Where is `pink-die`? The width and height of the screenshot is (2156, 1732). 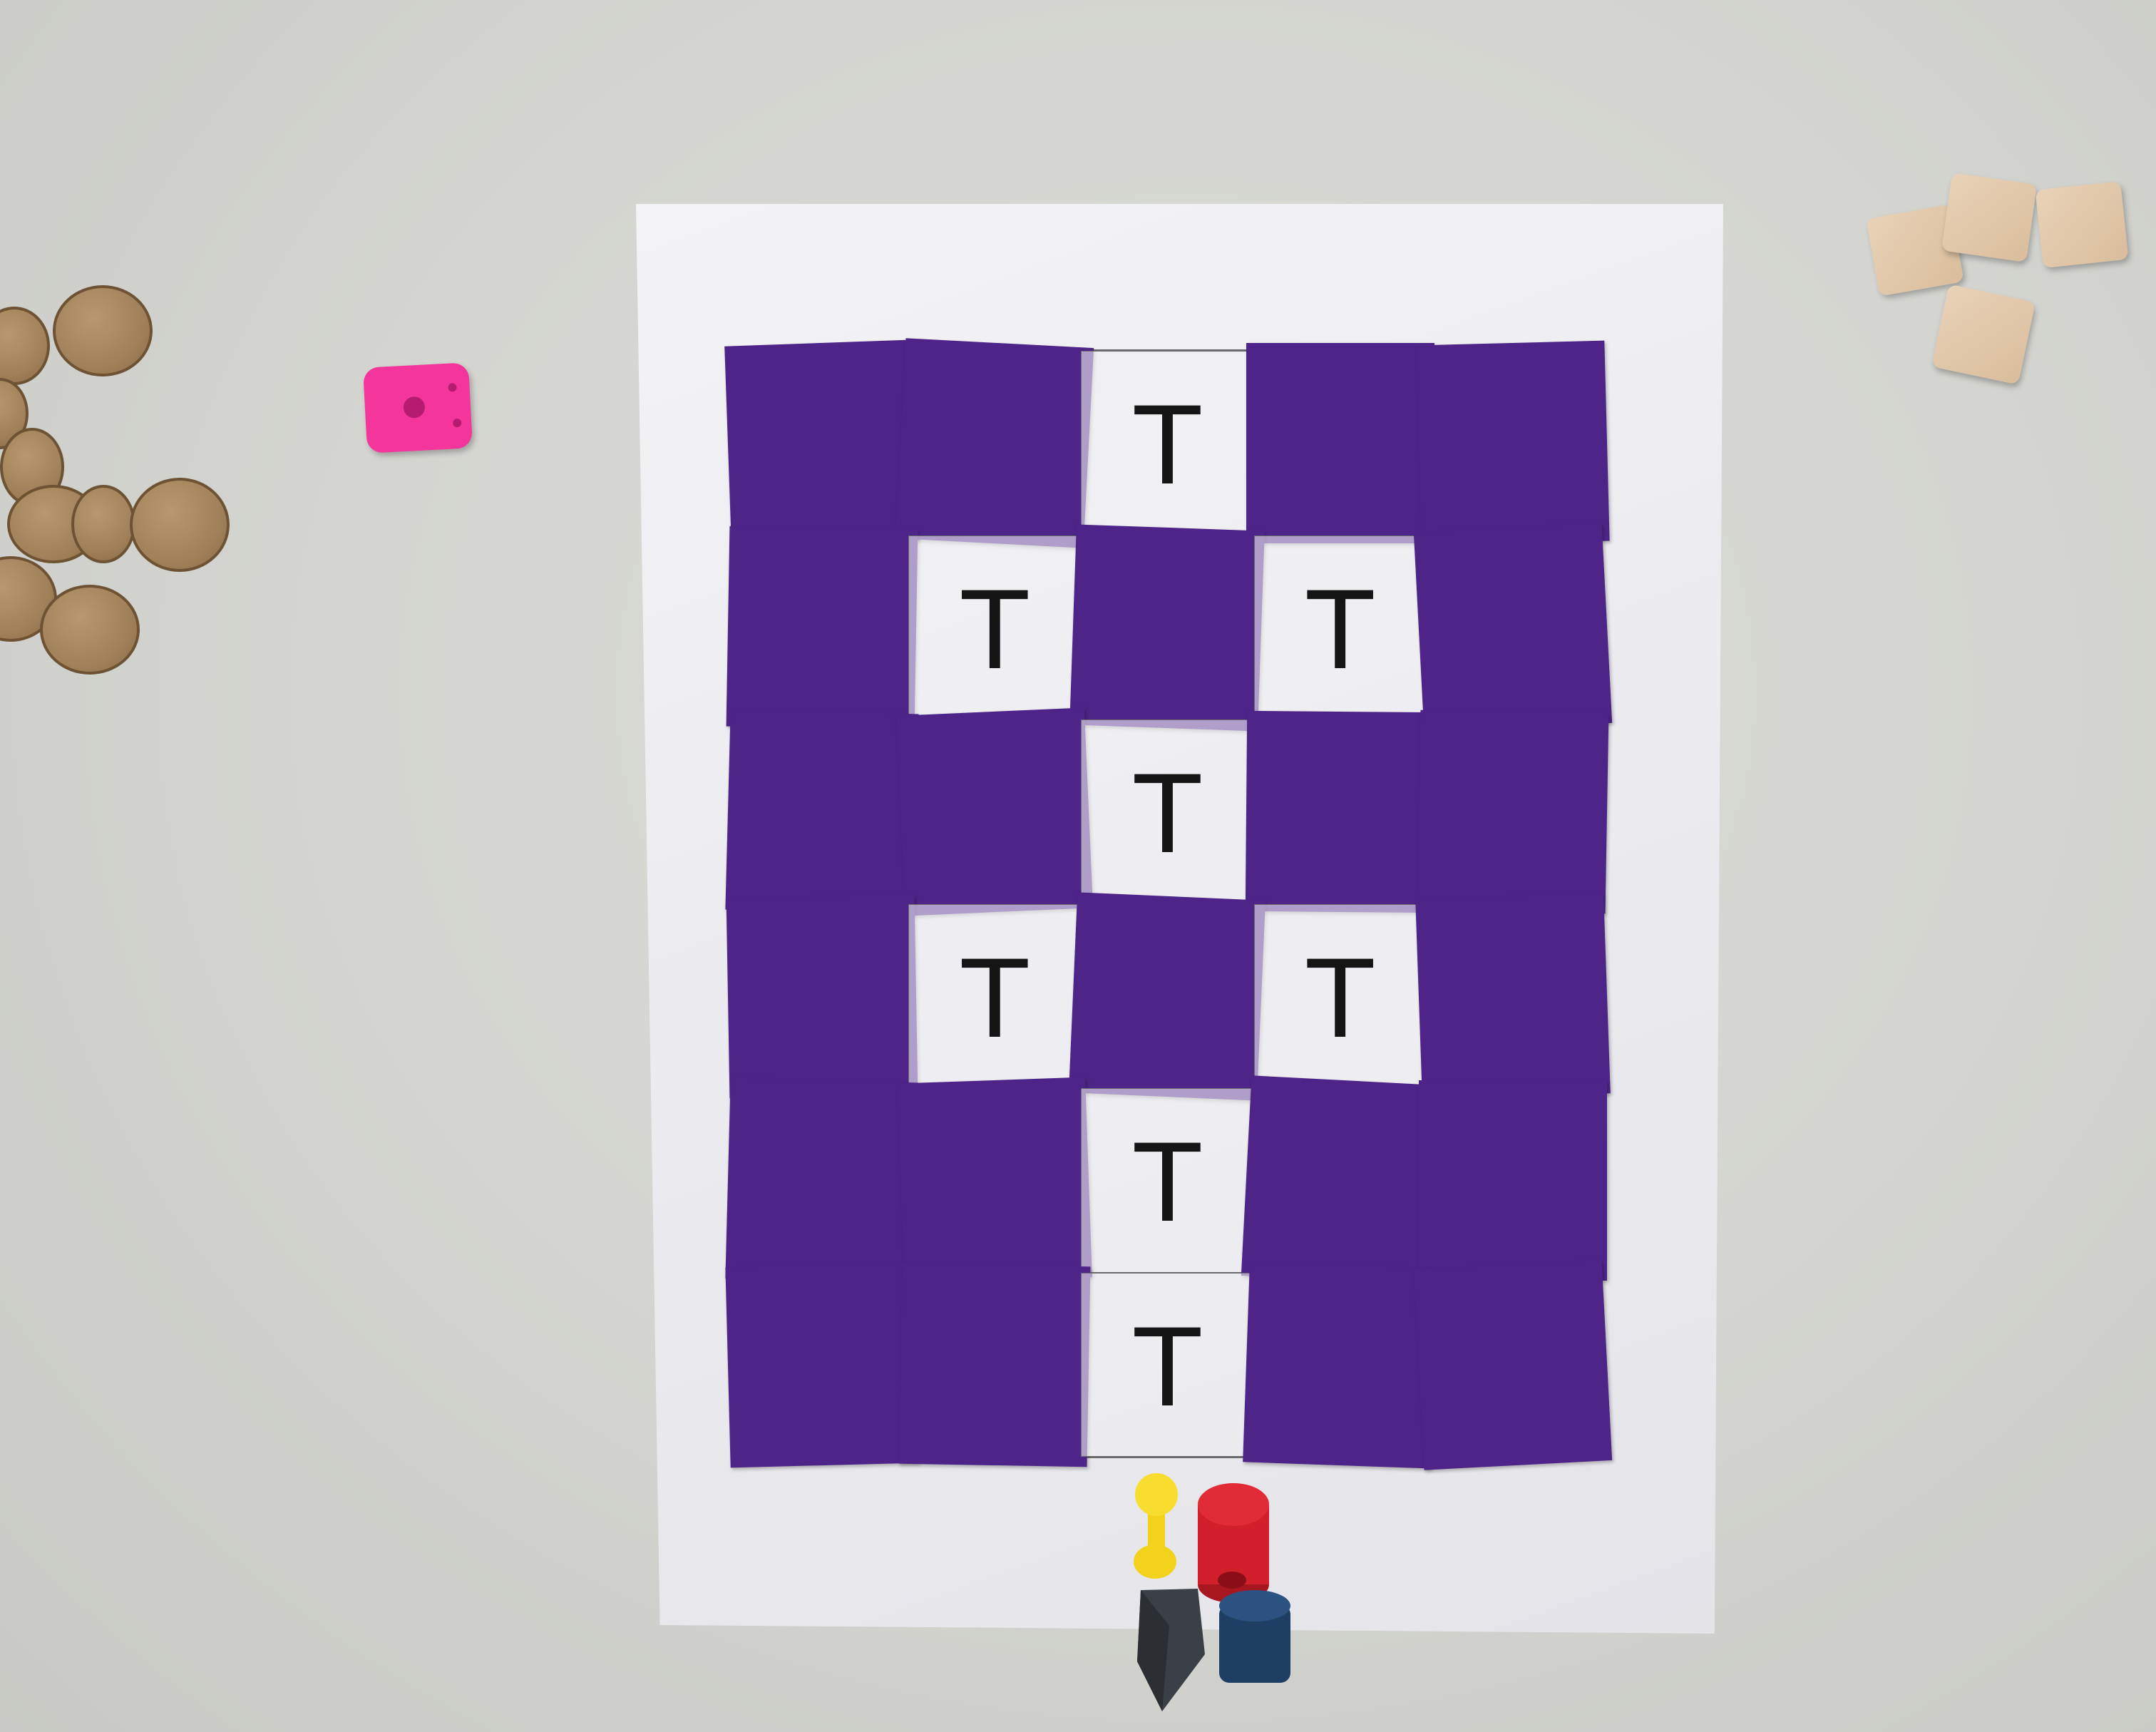 pink-die is located at coordinates (417, 408).